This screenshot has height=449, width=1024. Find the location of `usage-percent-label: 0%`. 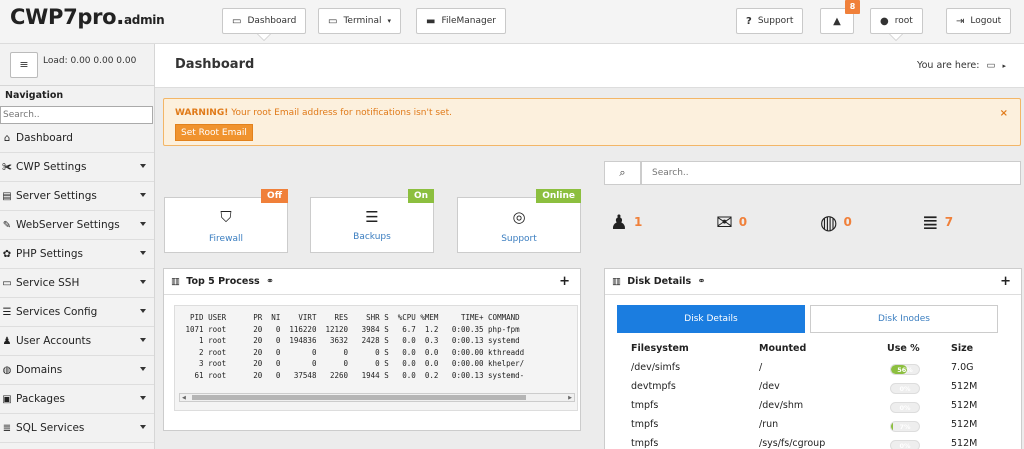

usage-percent-label: 0% is located at coordinates (905, 389).